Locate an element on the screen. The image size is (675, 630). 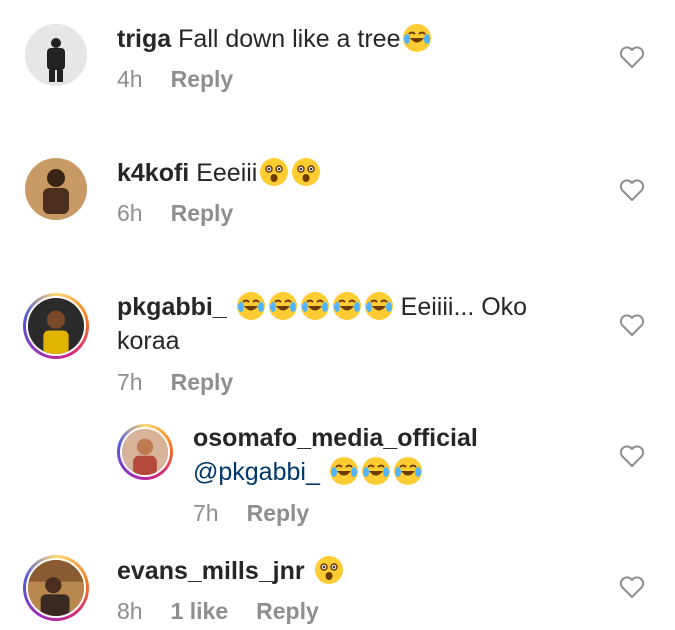
comment-text: Fall down like a tree is located at coordinates (289, 39).